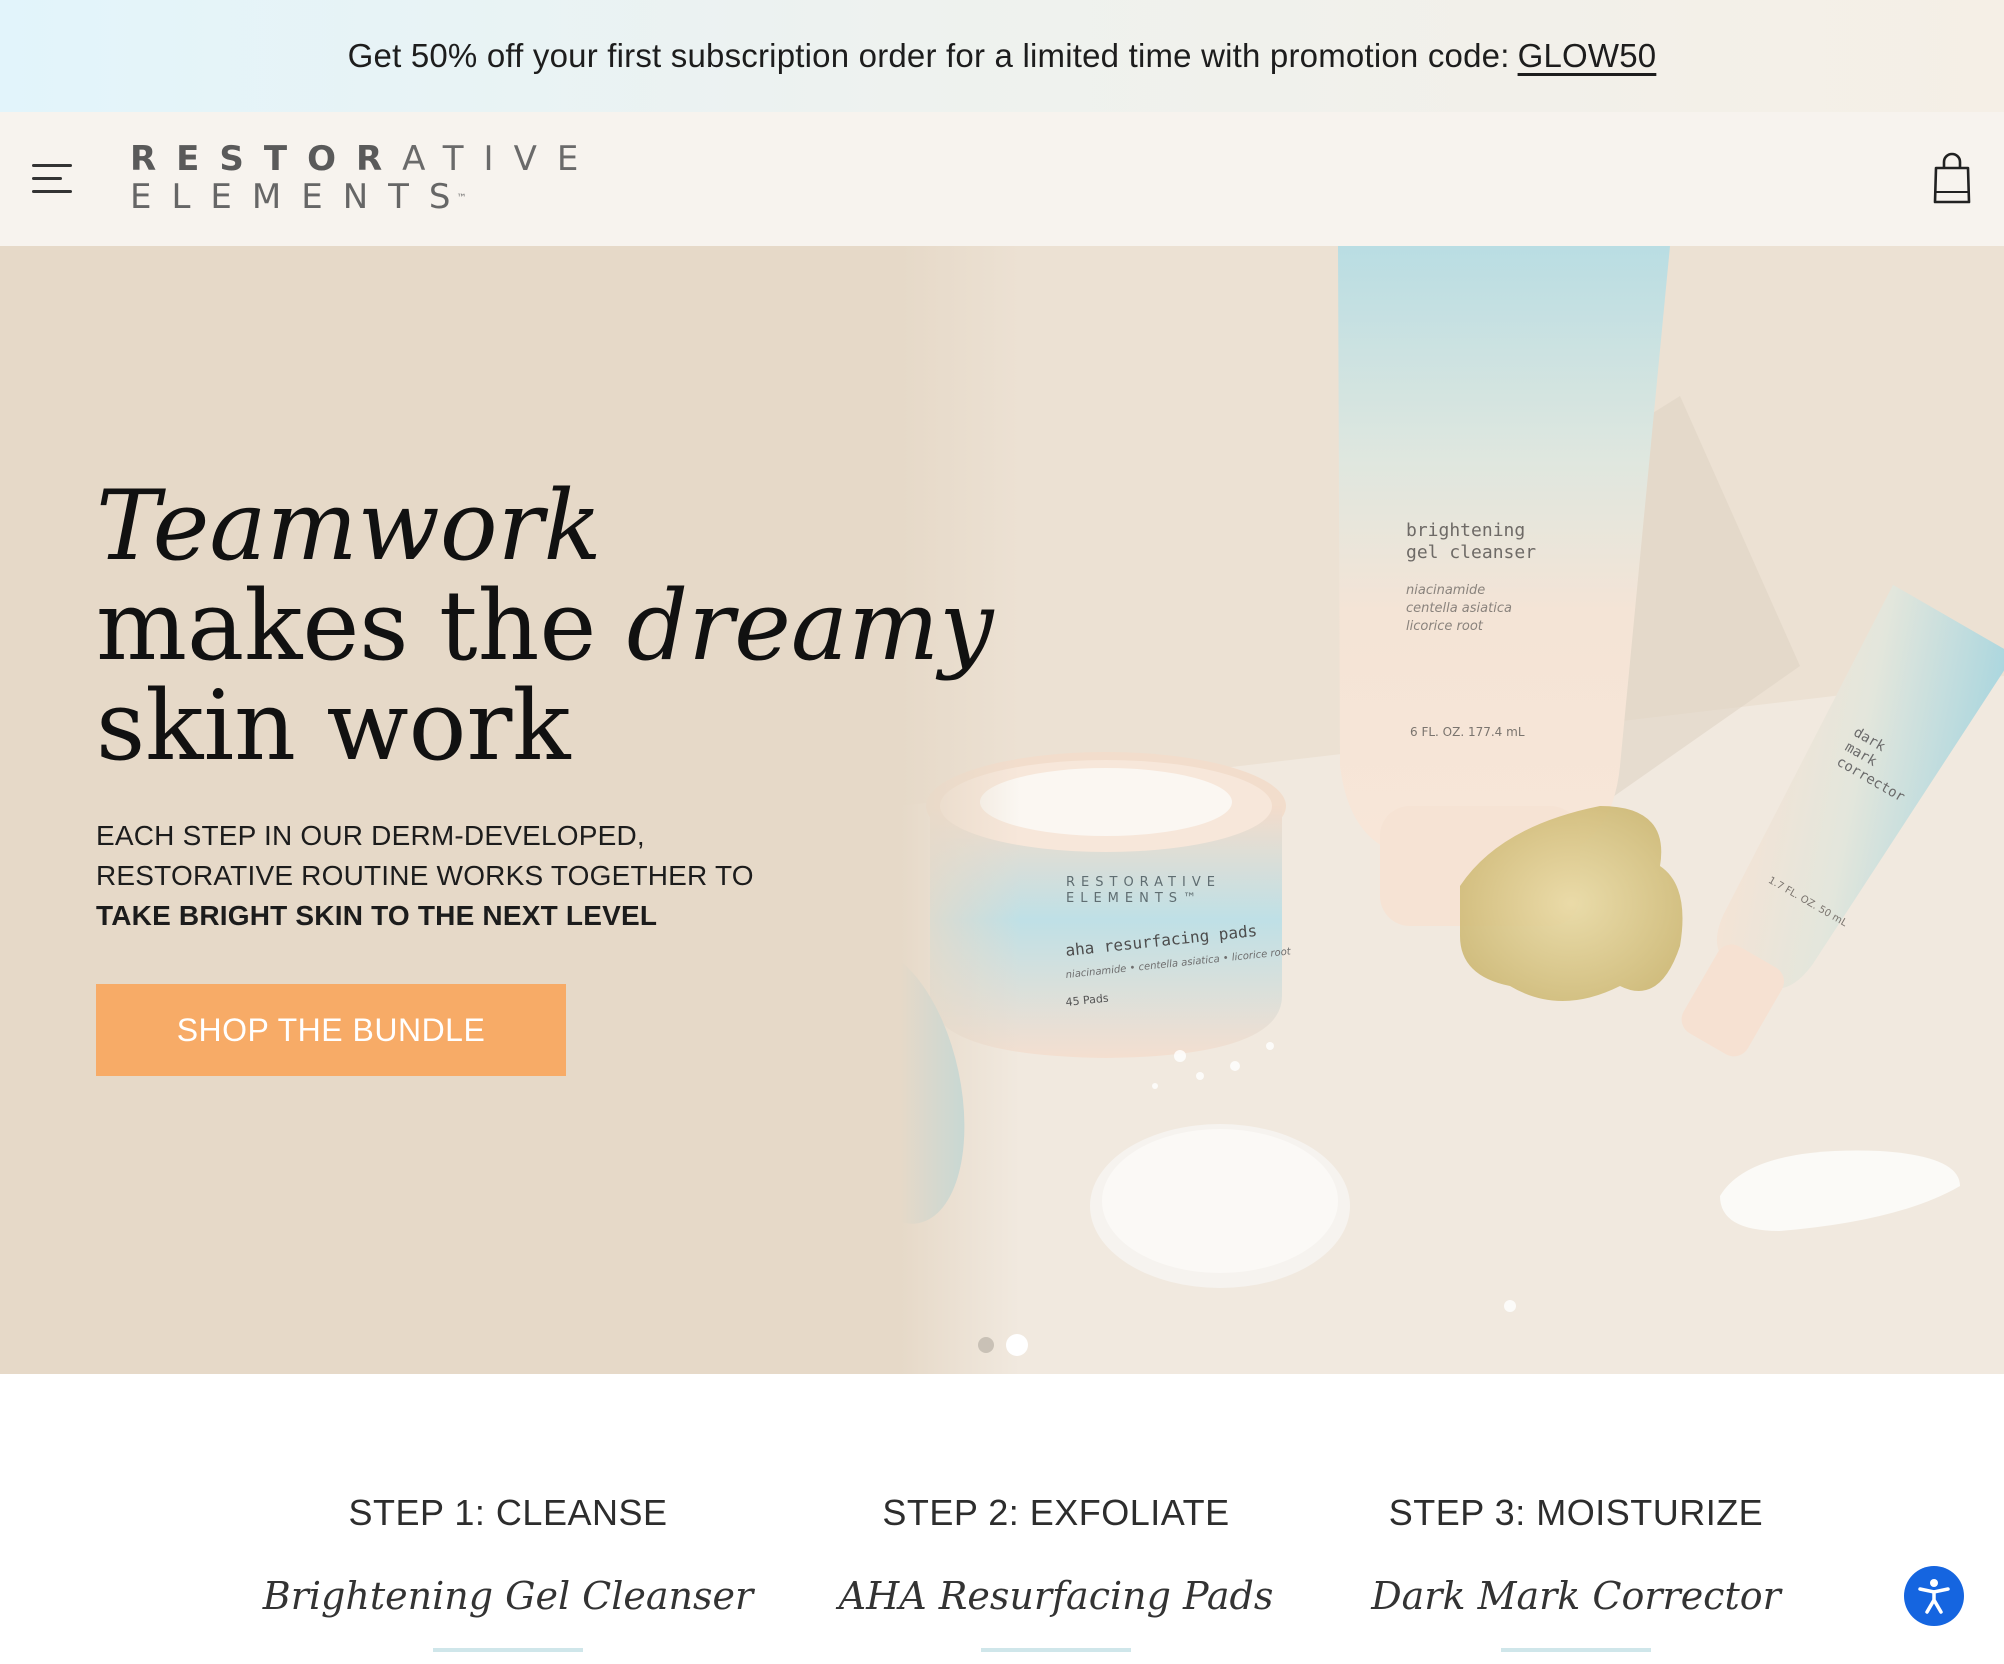 This screenshot has height=1664, width=2004. I want to click on svg-text: RESTORATIVE, so click(1143, 882).